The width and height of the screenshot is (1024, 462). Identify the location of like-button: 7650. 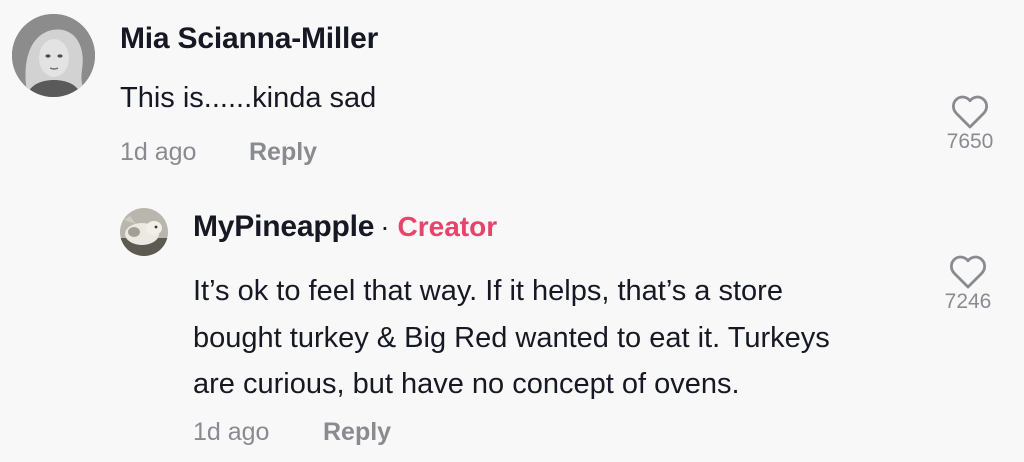
(970, 124).